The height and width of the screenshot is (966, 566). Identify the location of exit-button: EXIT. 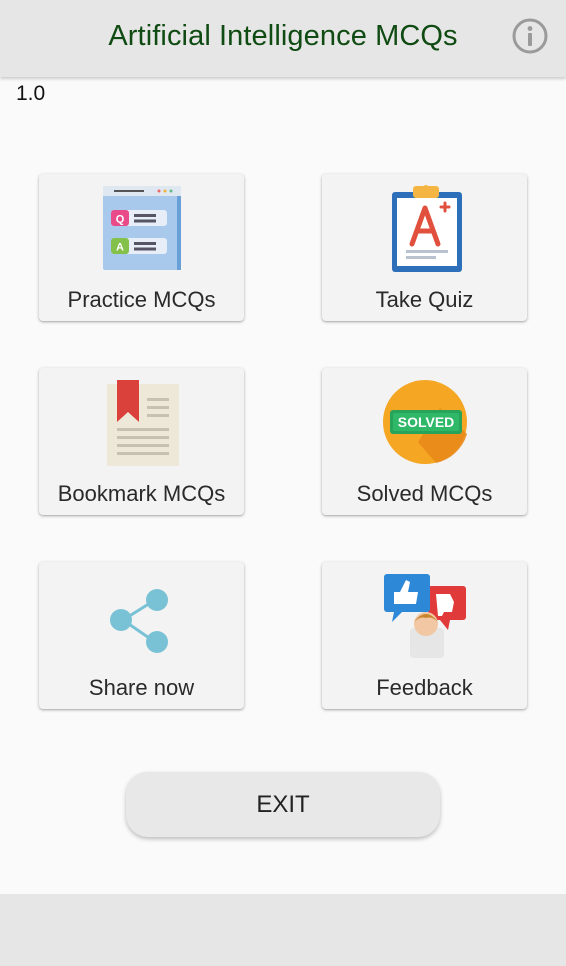
(283, 804).